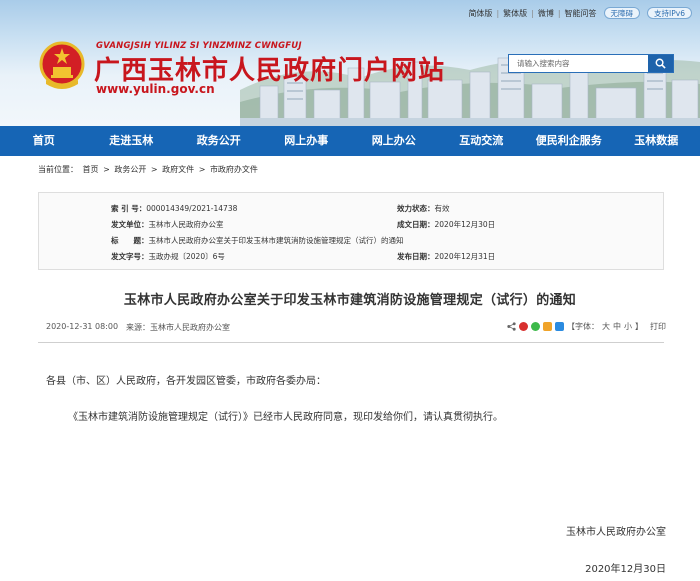  What do you see at coordinates (149, 169) in the screenshot?
I see `breadcrumb: 当前位置： 首页 > 政务公开 > 政府文件 > 市政府办文件` at bounding box center [149, 169].